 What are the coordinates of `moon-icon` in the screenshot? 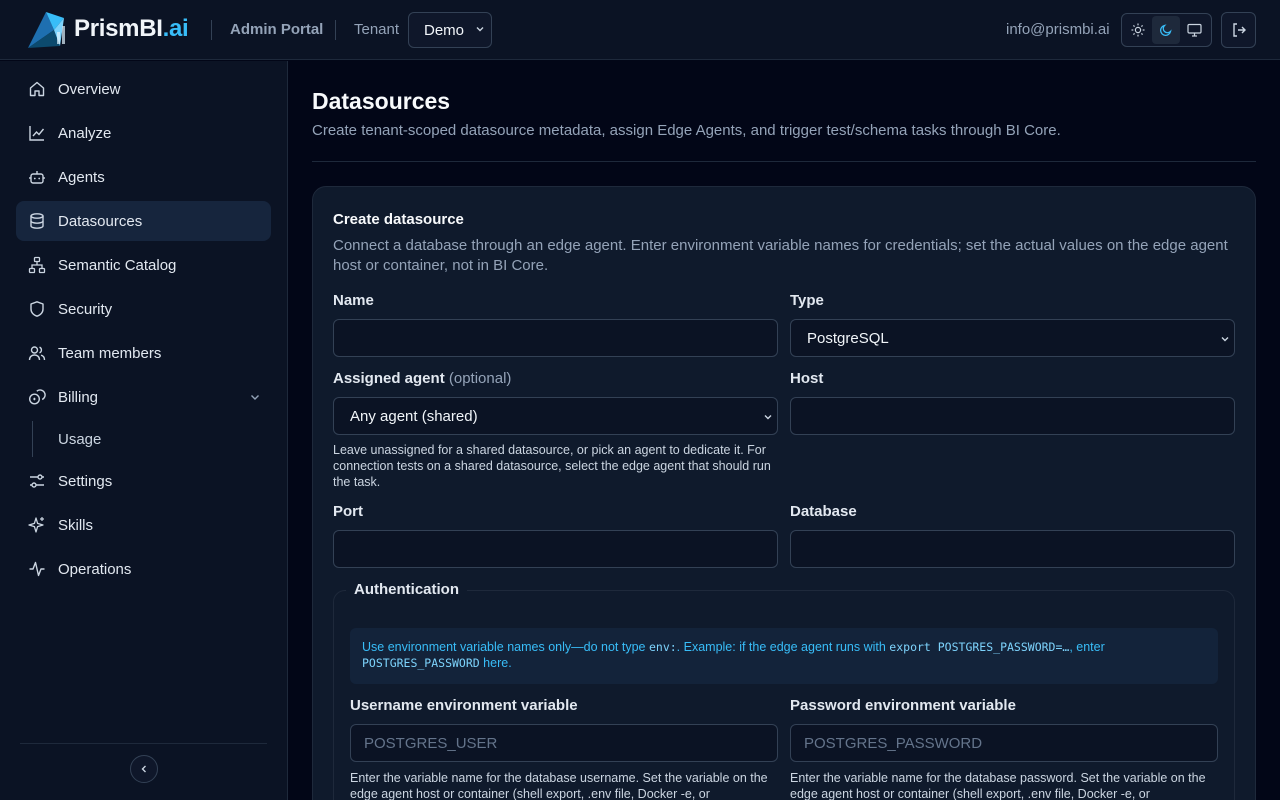 It's located at (1165, 30).